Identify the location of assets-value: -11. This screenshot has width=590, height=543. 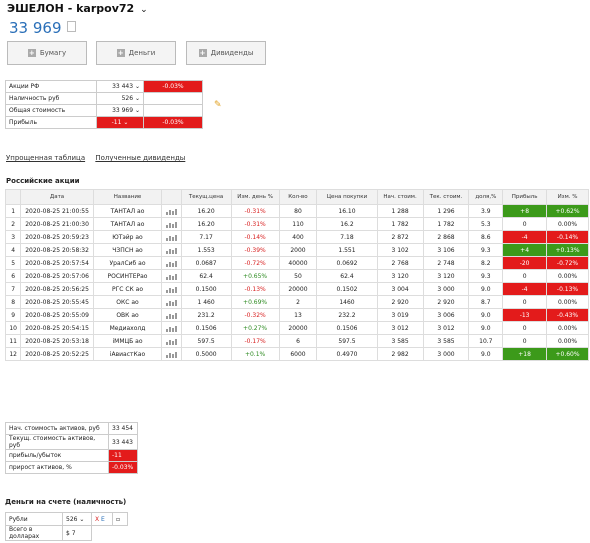
(123, 455).